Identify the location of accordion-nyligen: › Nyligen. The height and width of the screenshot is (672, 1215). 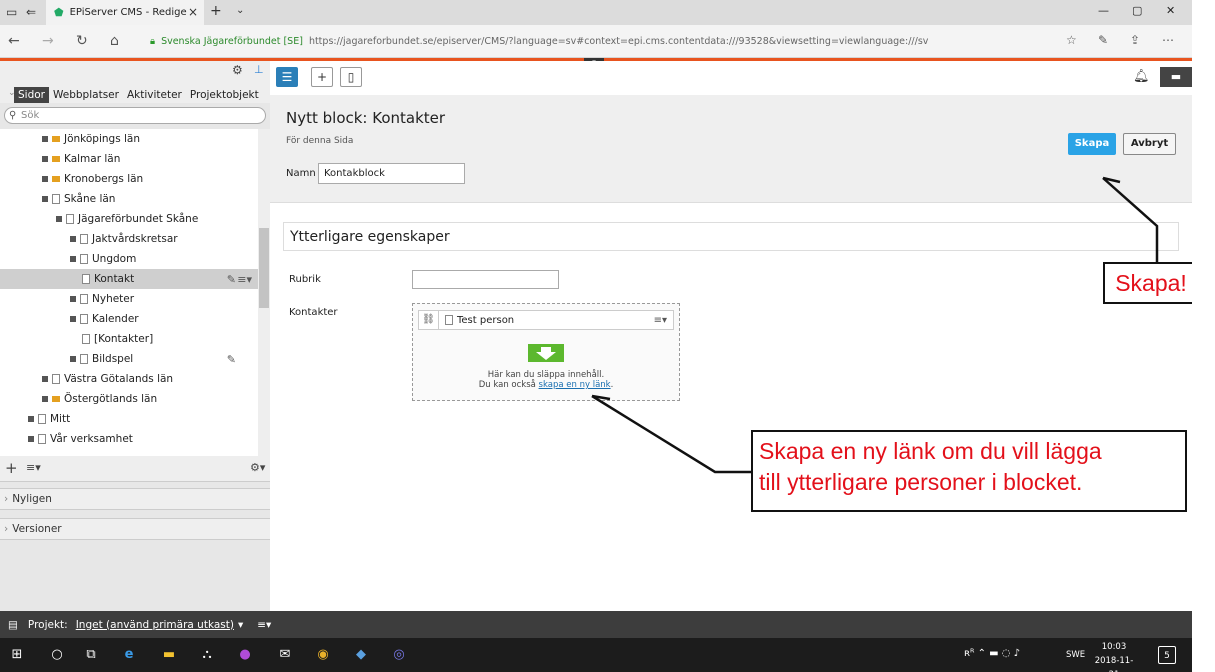
(135, 499).